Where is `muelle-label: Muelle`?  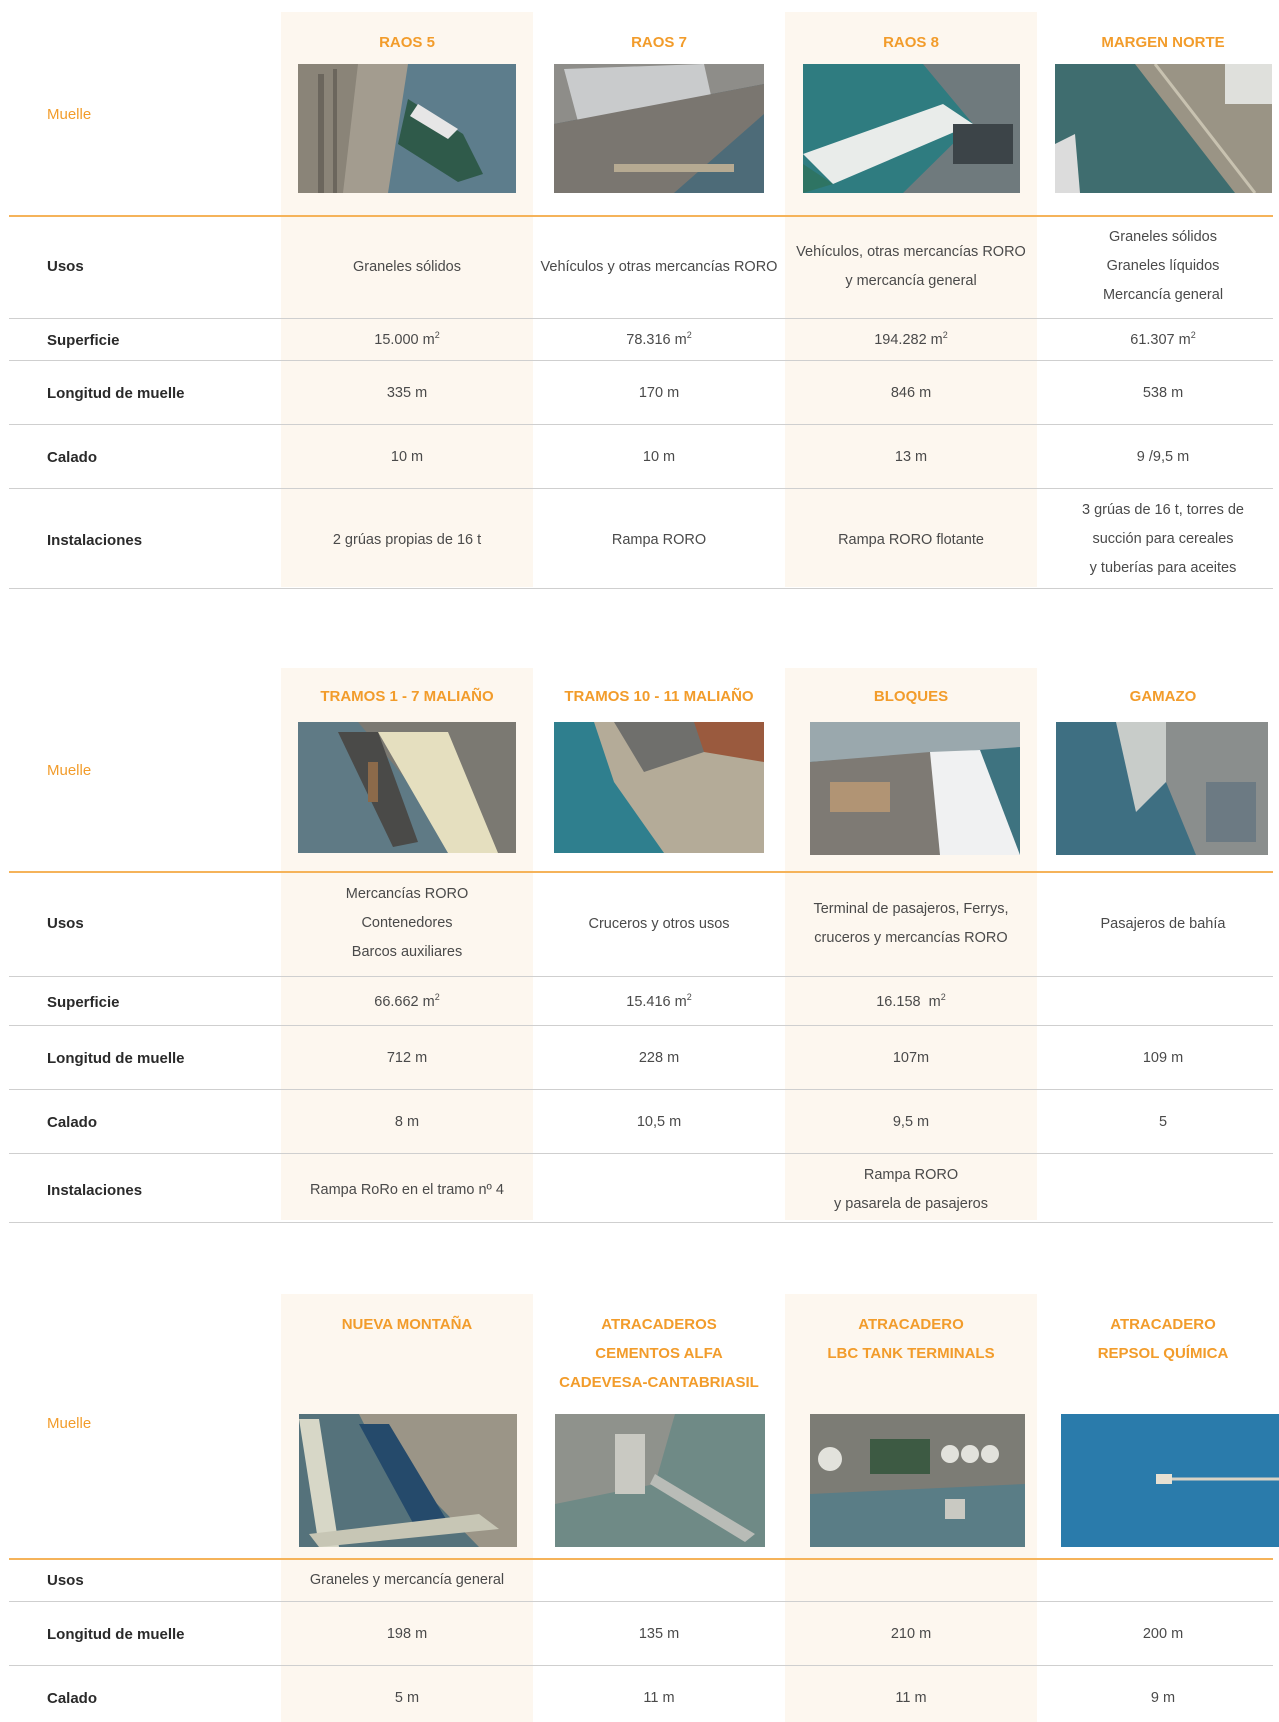
muelle-label: Muelle is located at coordinates (69, 1423).